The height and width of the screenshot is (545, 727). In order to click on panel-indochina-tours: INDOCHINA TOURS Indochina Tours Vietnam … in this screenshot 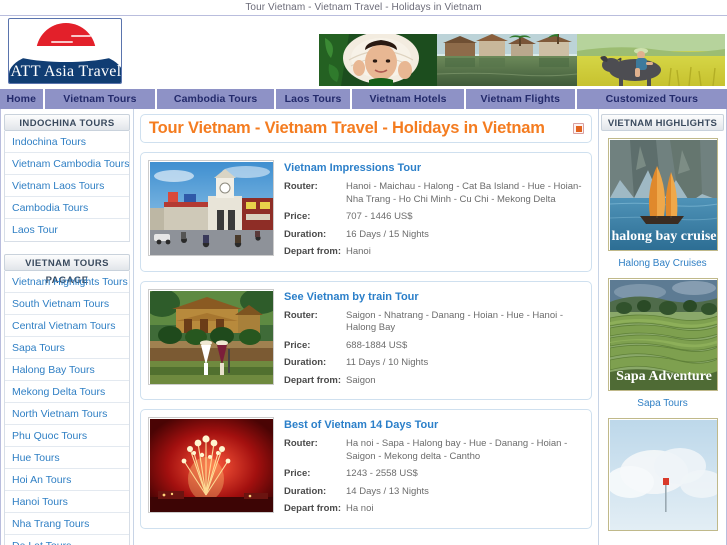, I will do `click(67, 178)`.